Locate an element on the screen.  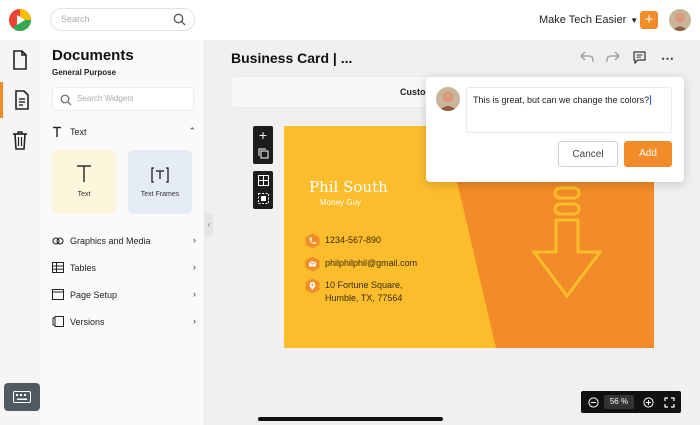
more-options-icon: ⋯ is located at coordinates (667, 59).